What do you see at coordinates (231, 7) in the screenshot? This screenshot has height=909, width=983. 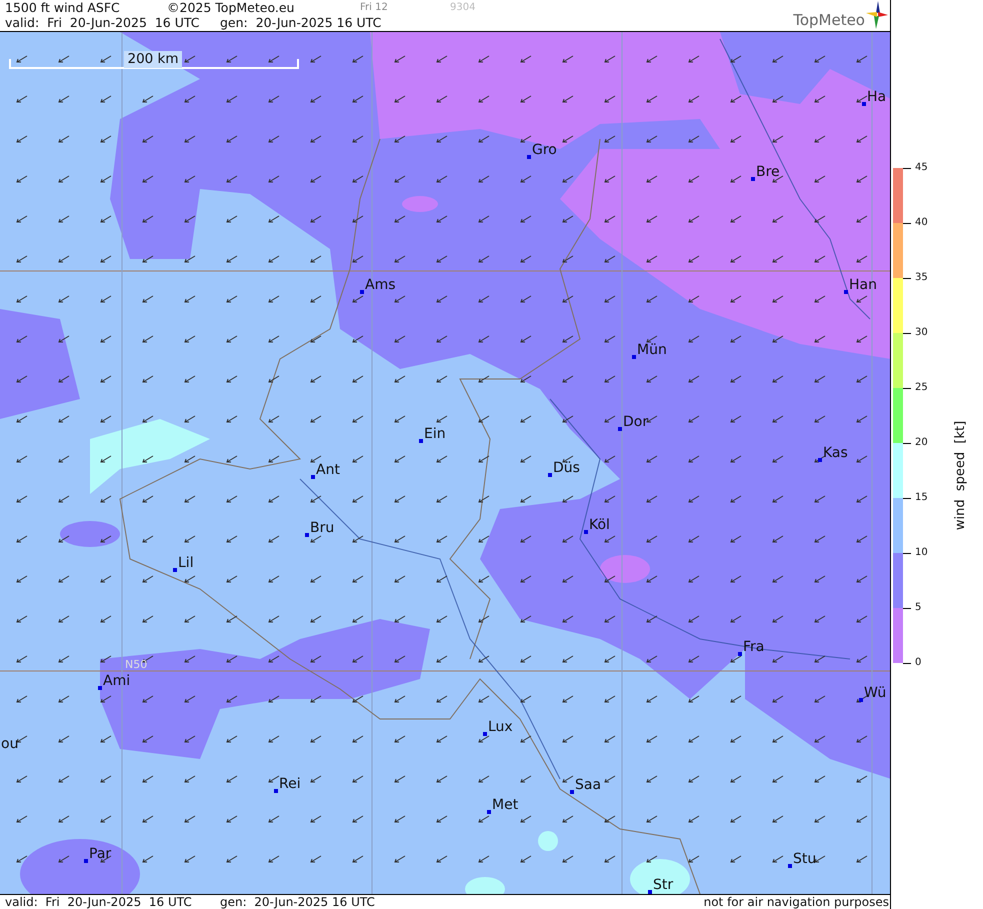 I see `copyright-text: ©2025 TopMeteo.eu` at bounding box center [231, 7].